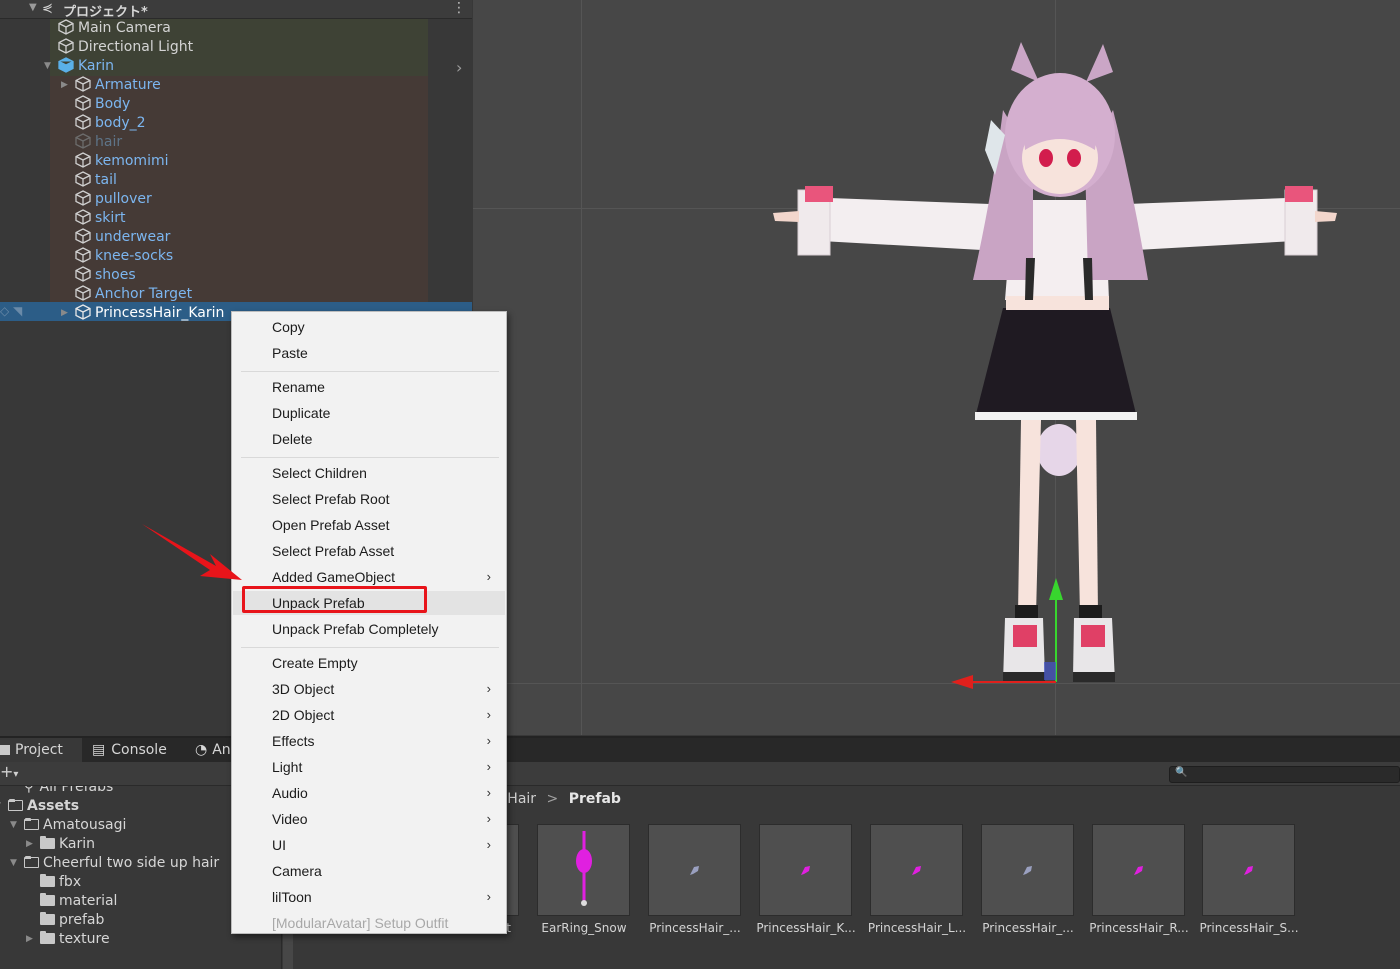  I want to click on menu-item-label: Audio, so click(290, 793).